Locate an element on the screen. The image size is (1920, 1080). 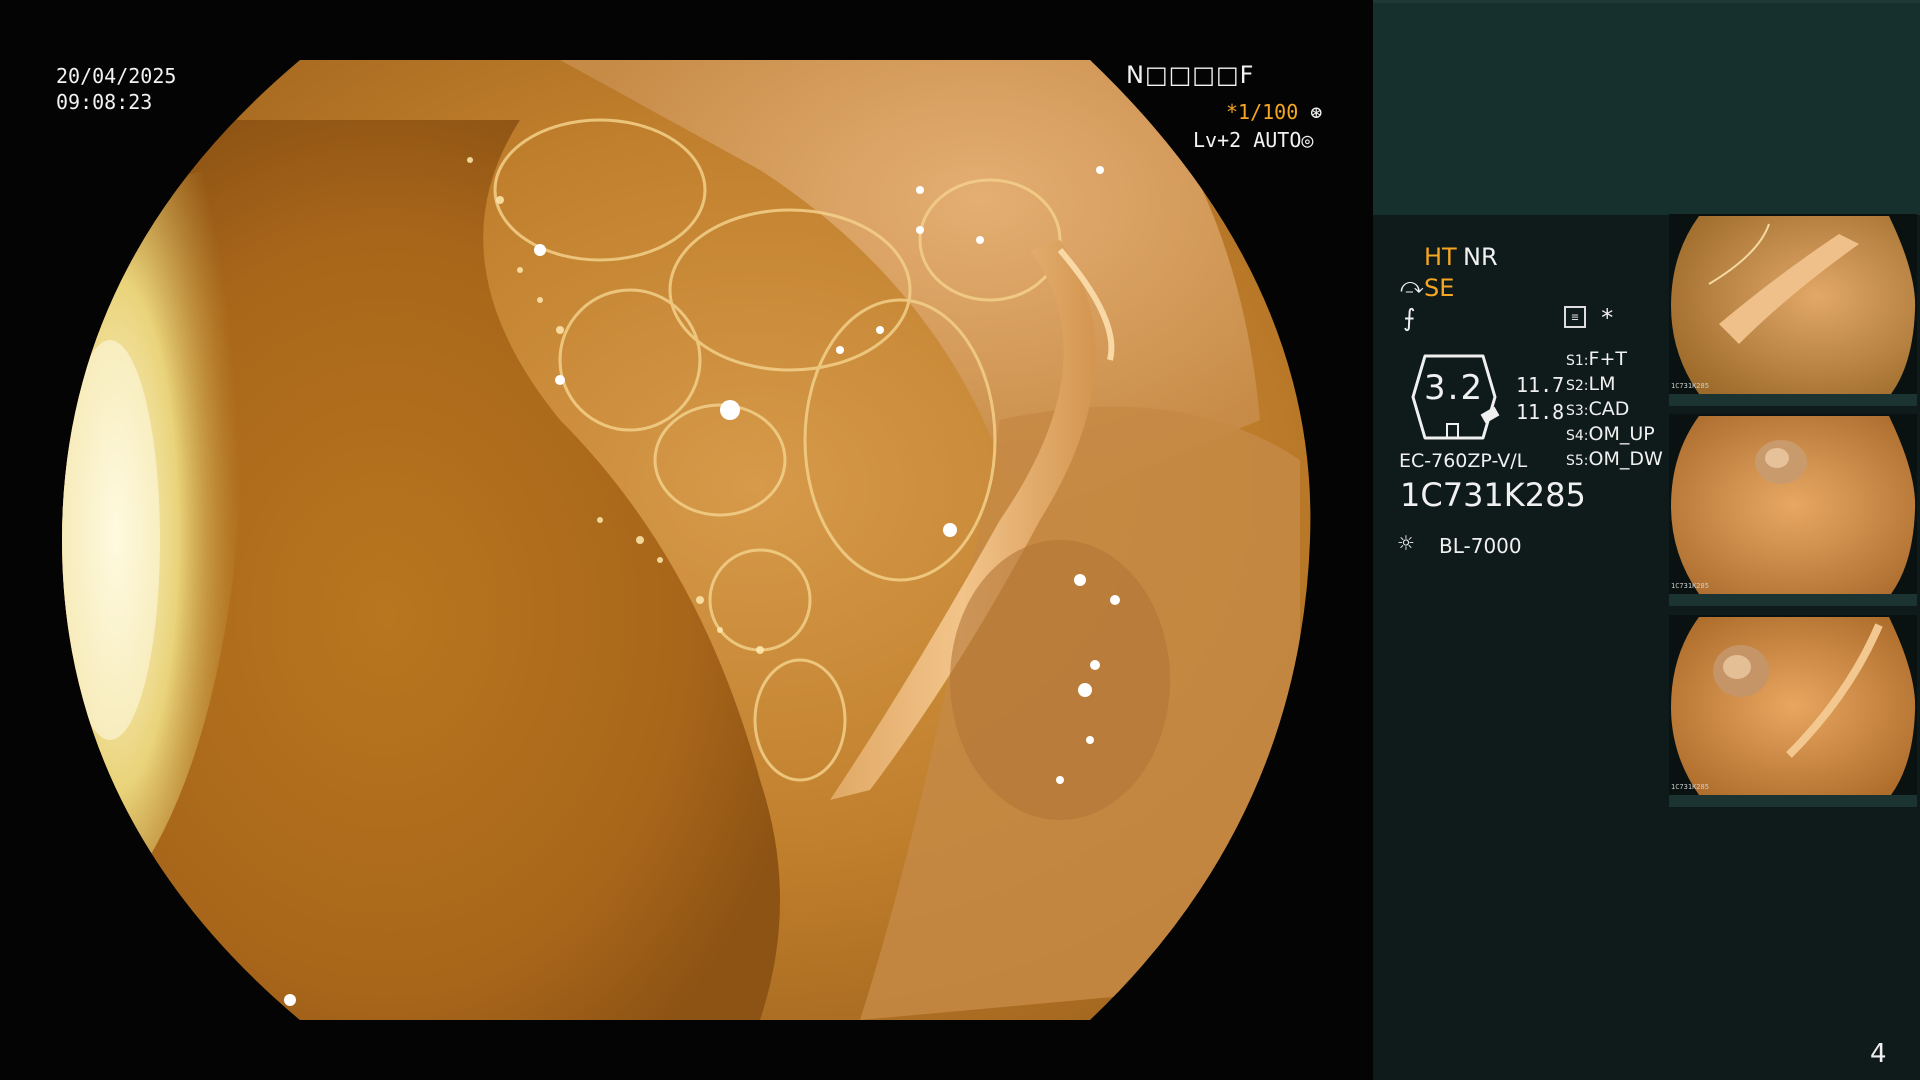
gauge-readout-2: 11.8 is located at coordinates (1540, 412).